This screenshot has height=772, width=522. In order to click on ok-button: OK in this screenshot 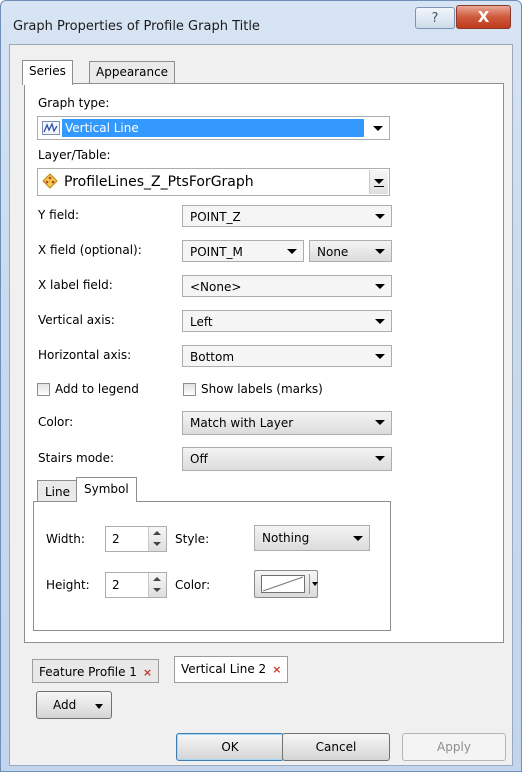, I will do `click(230, 747)`.